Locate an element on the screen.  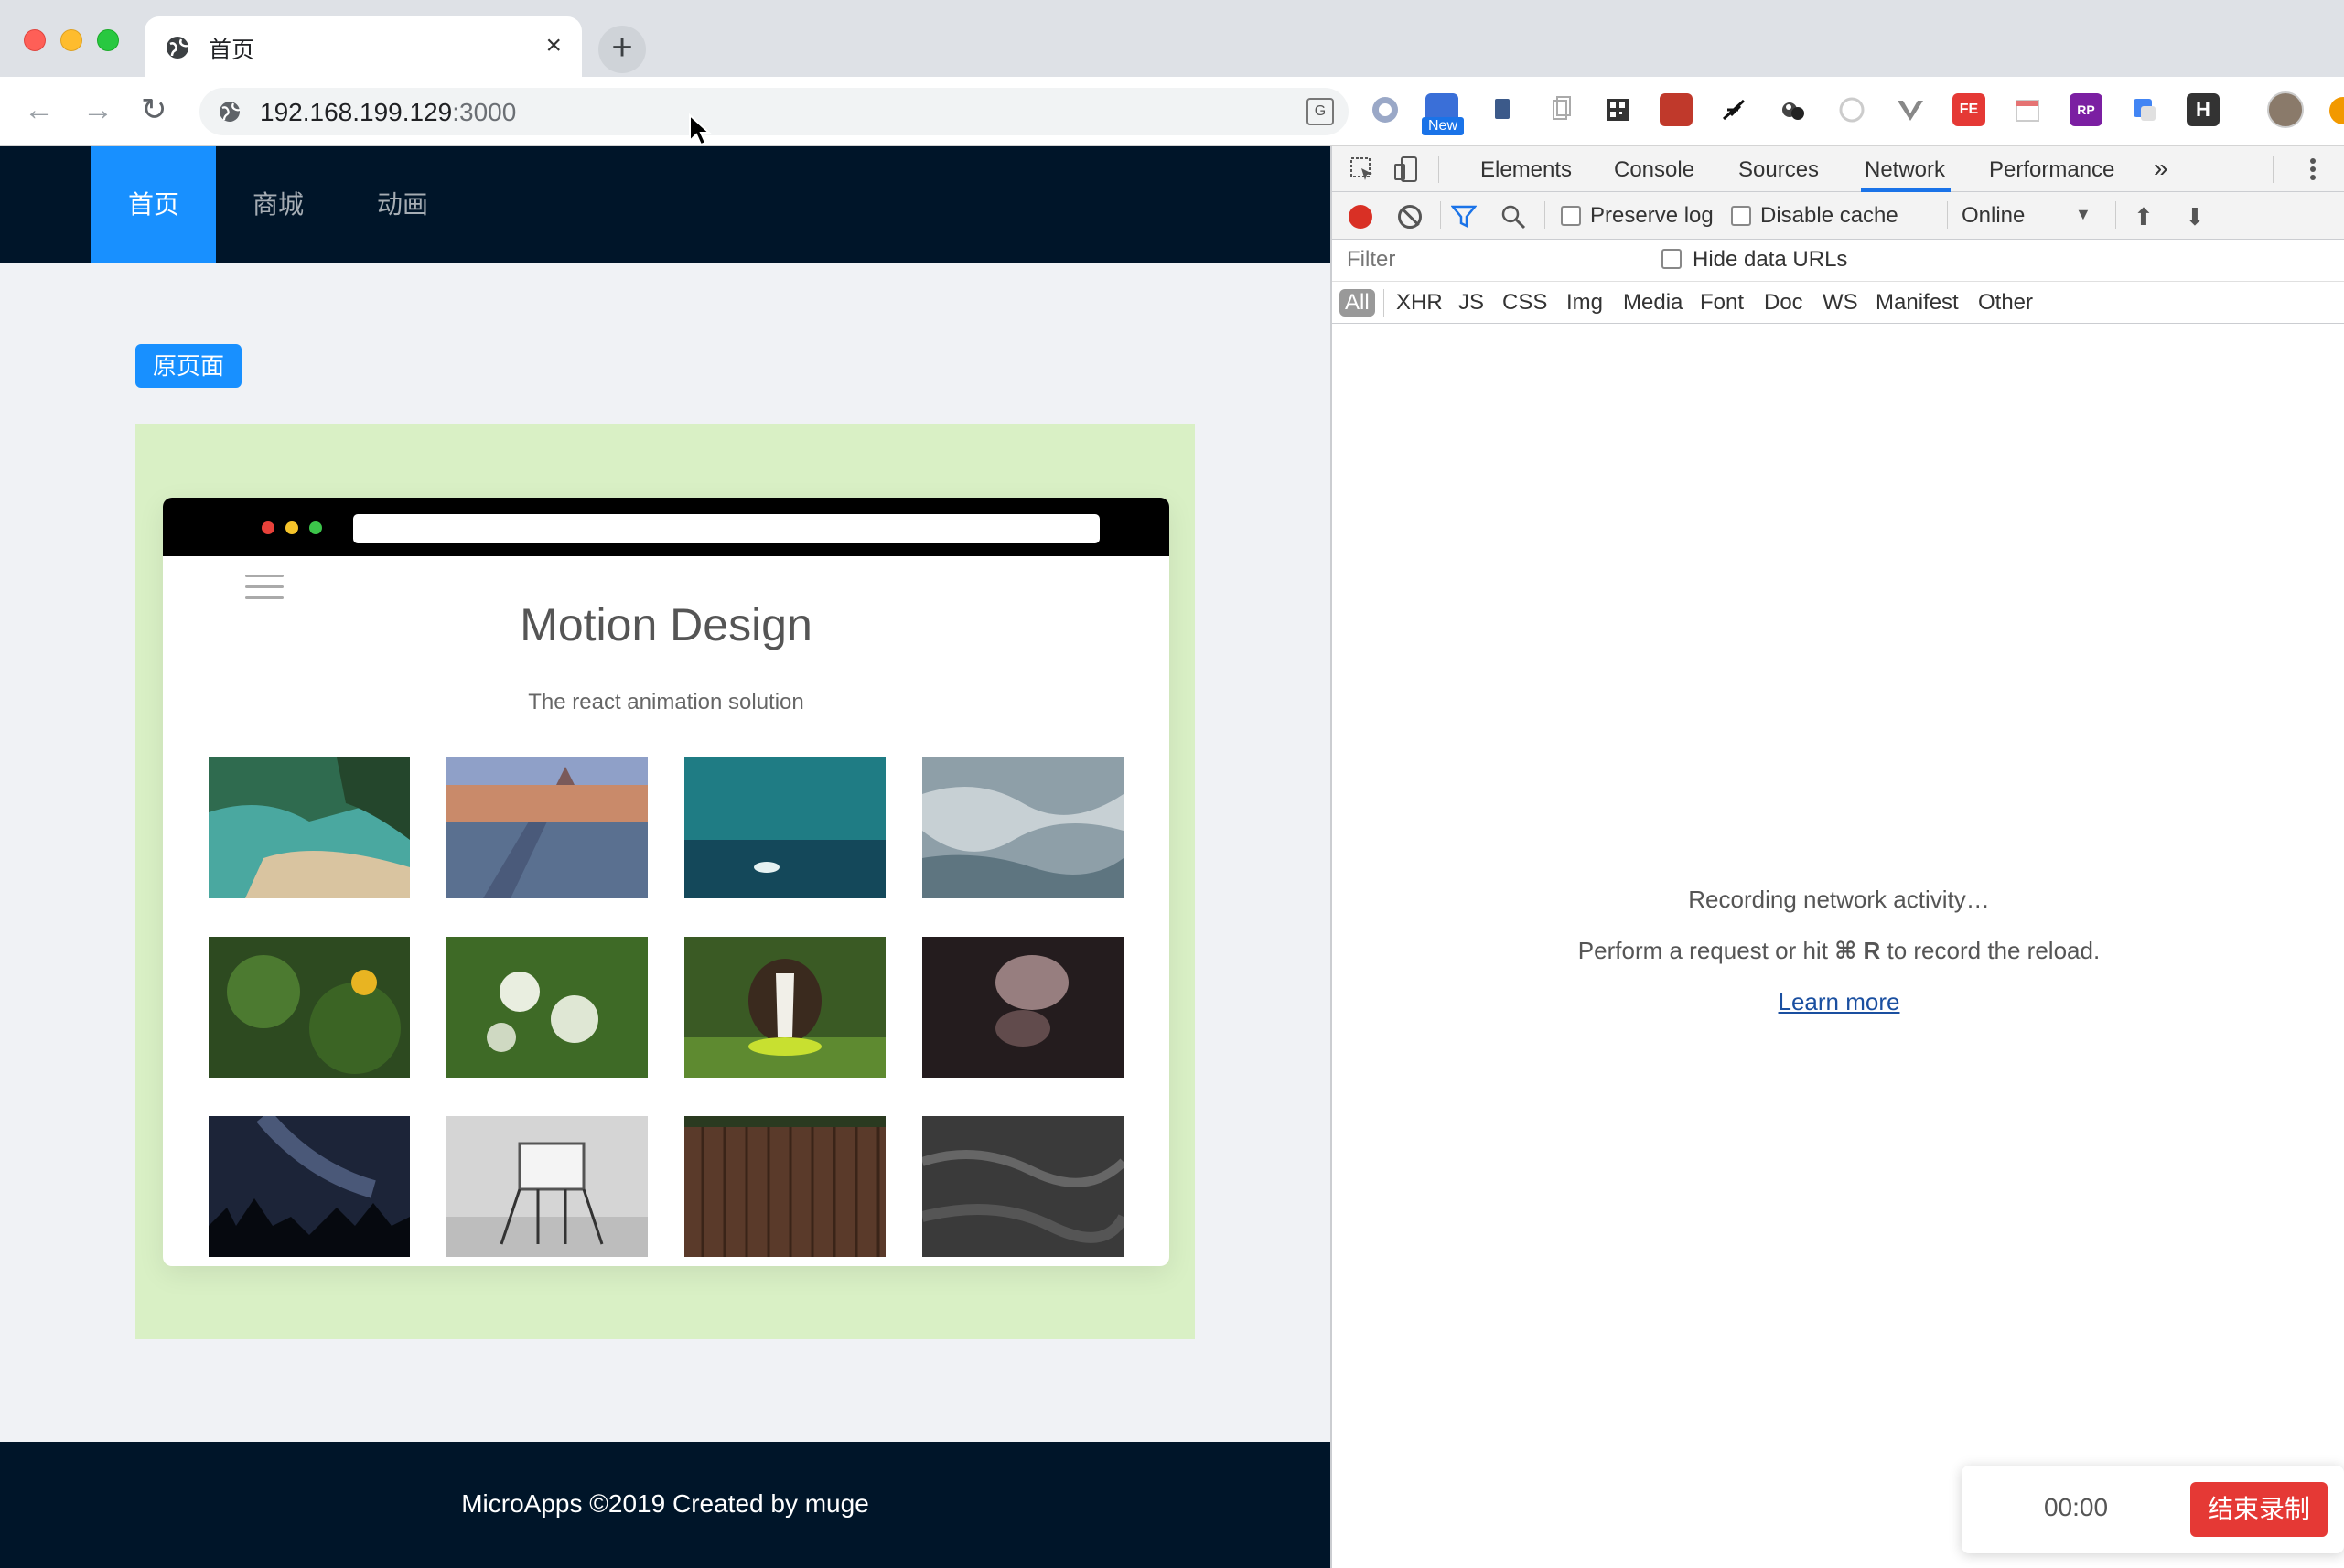
type-filter-doc: Doc is located at coordinates (1784, 303).